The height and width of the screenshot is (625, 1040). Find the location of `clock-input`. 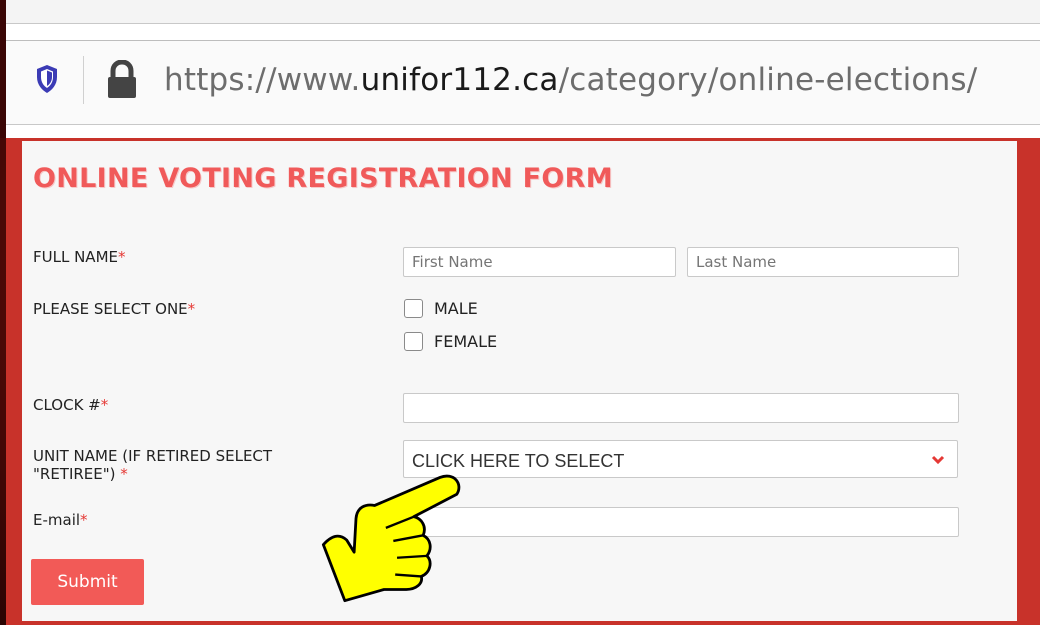

clock-input is located at coordinates (681, 408).